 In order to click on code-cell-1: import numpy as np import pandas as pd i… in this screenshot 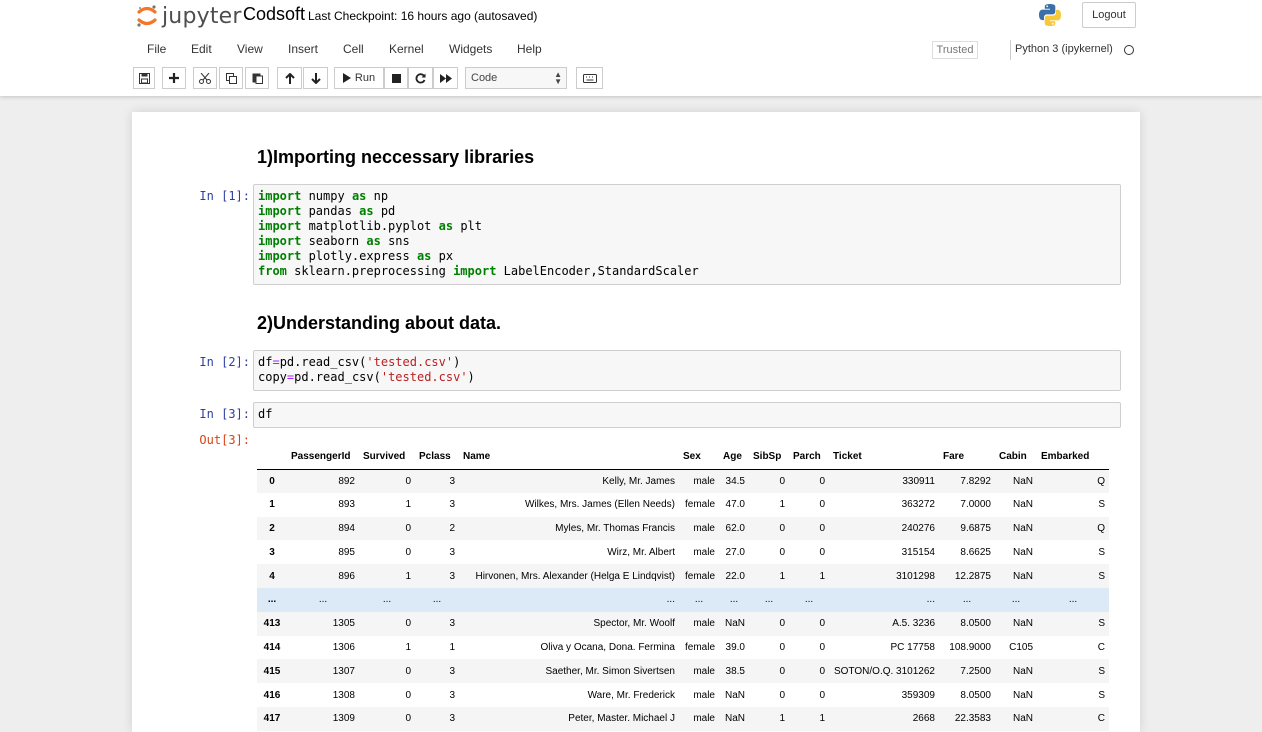, I will do `click(687, 234)`.